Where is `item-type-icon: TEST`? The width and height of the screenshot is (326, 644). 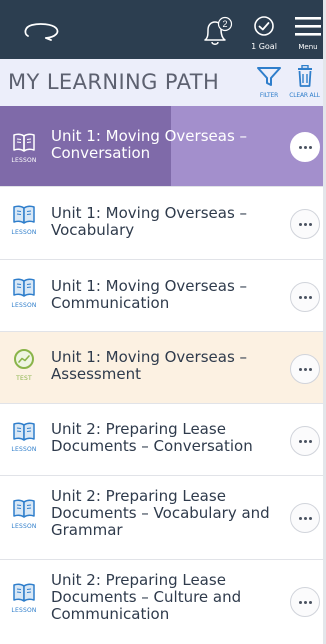 item-type-icon: TEST is located at coordinates (24, 365).